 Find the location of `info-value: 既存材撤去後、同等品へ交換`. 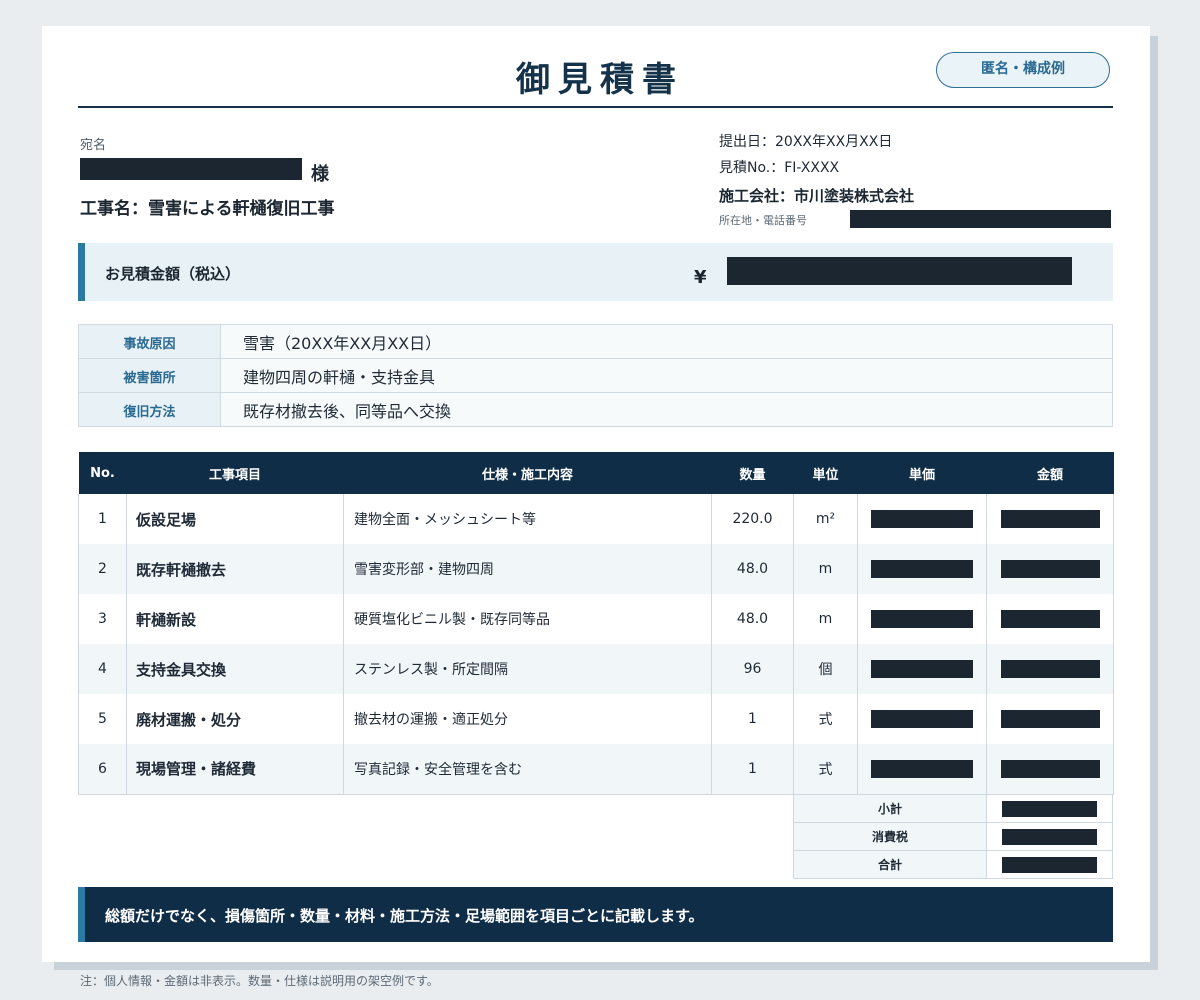

info-value: 既存材撤去後、同等品へ交換 is located at coordinates (666, 409).